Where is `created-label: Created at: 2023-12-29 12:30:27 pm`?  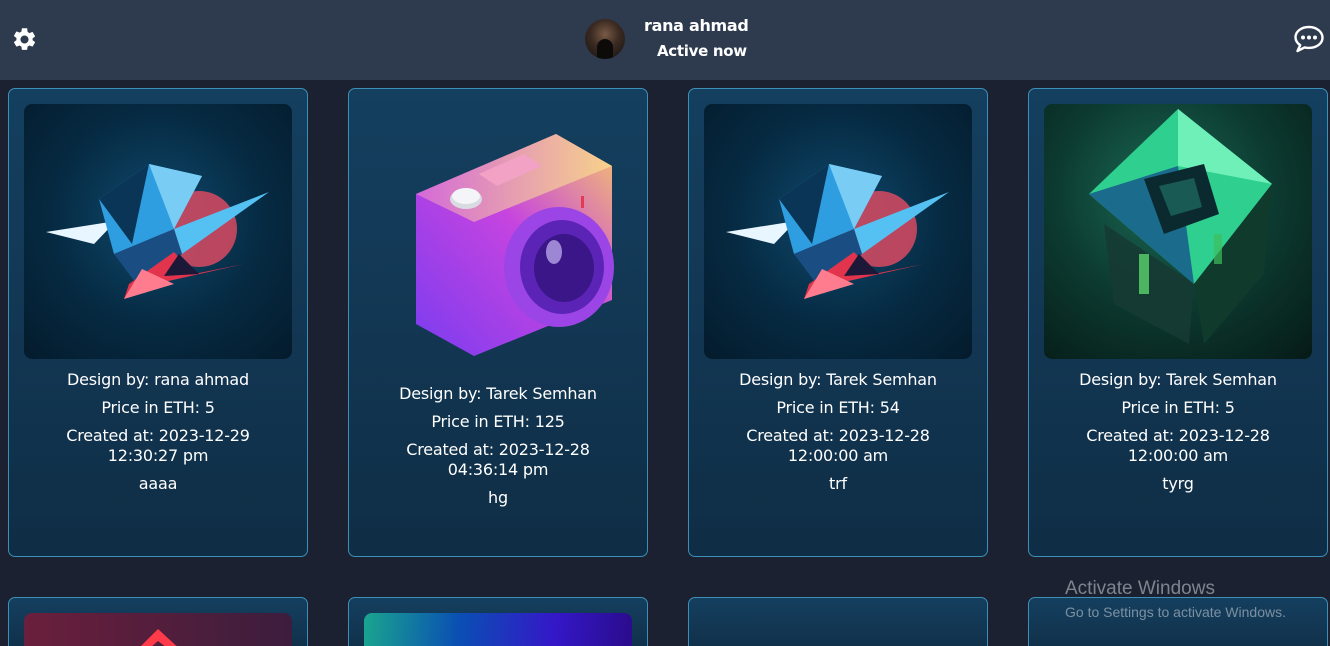
created-label: Created at: 2023-12-29 12:30:27 pm is located at coordinates (158, 445).